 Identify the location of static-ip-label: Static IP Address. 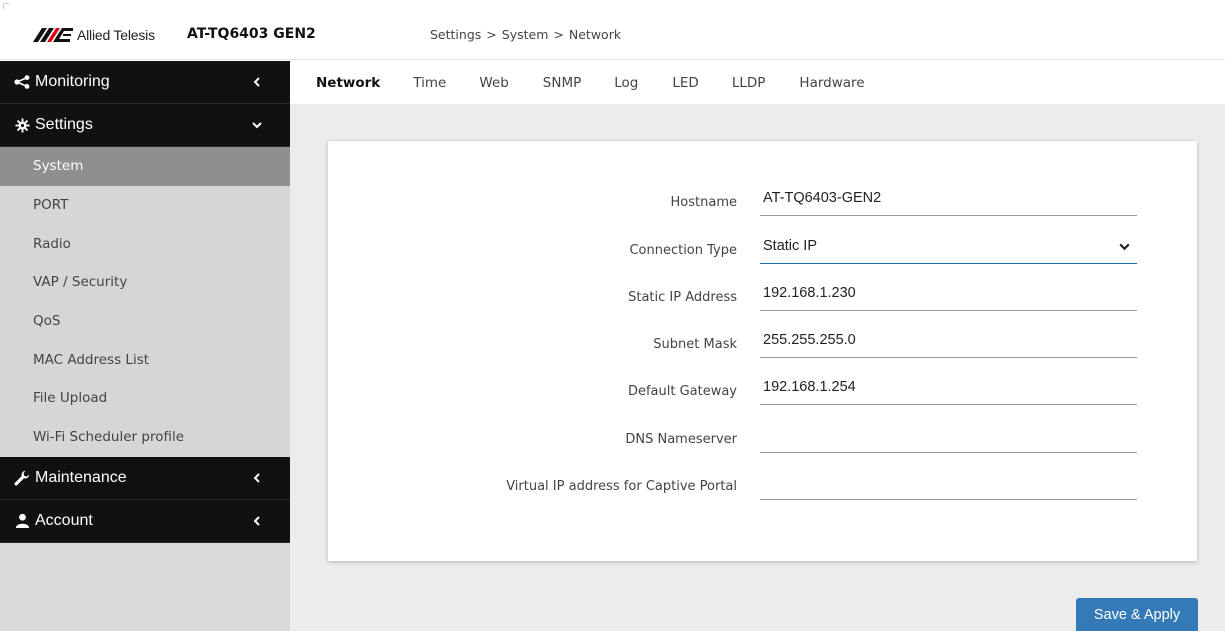
(682, 297).